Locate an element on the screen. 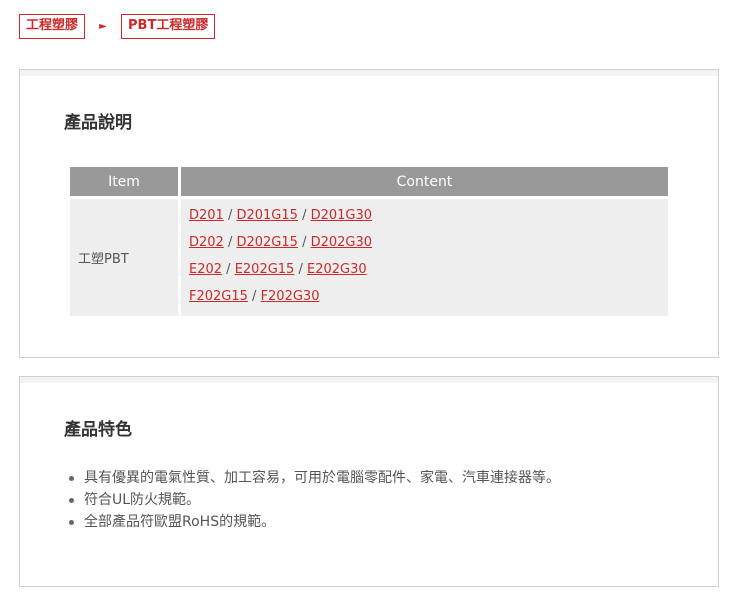  model-link-e202g15: E202G15 is located at coordinates (265, 269).